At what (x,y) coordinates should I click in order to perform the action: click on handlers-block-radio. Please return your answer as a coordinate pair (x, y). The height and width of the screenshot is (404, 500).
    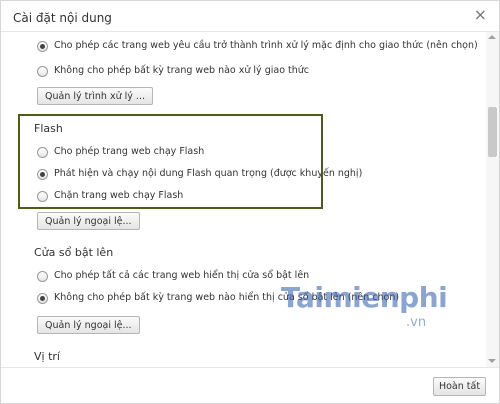
    Looking at the image, I should click on (42, 71).